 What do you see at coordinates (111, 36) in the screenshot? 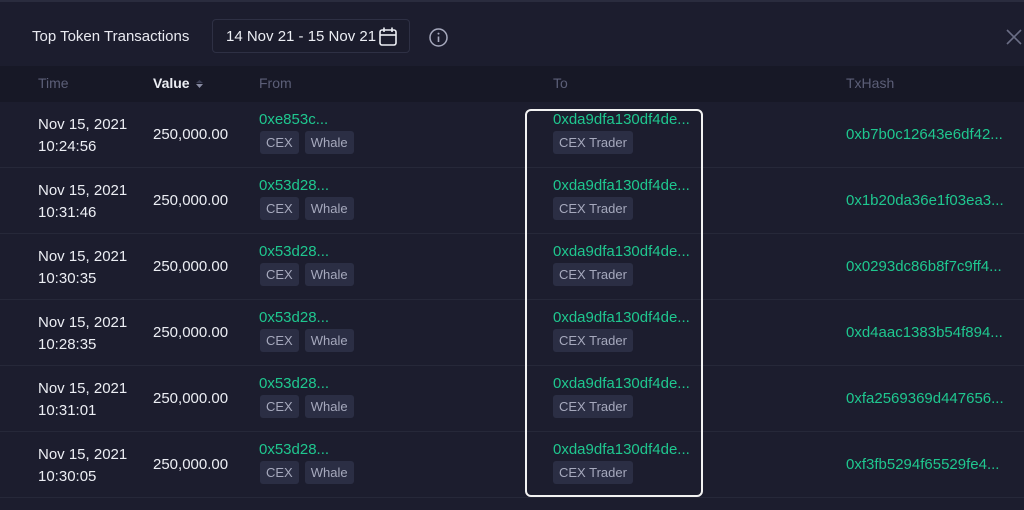
I see `panel-title: Top Token Transactions` at bounding box center [111, 36].